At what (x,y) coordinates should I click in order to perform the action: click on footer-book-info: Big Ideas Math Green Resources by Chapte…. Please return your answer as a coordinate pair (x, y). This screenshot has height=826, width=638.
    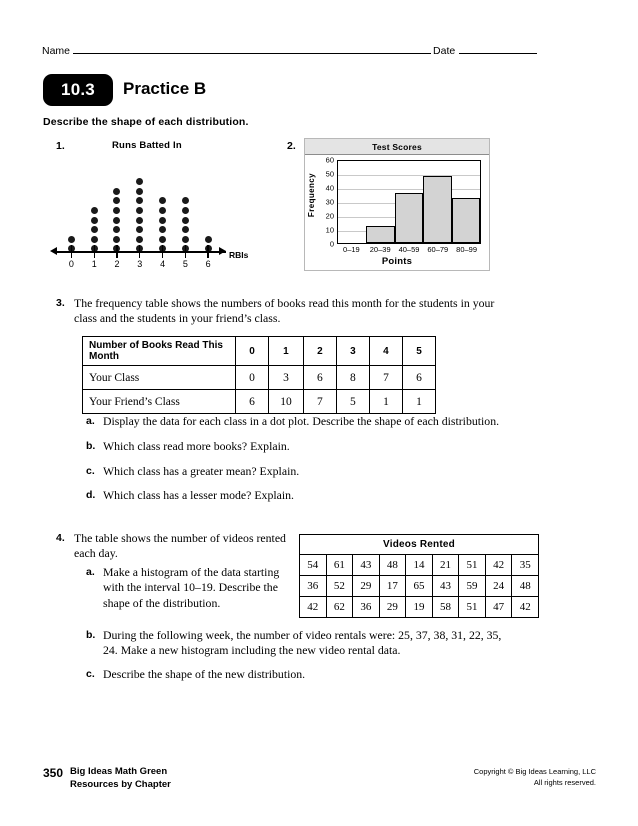
    Looking at the image, I should click on (120, 779).